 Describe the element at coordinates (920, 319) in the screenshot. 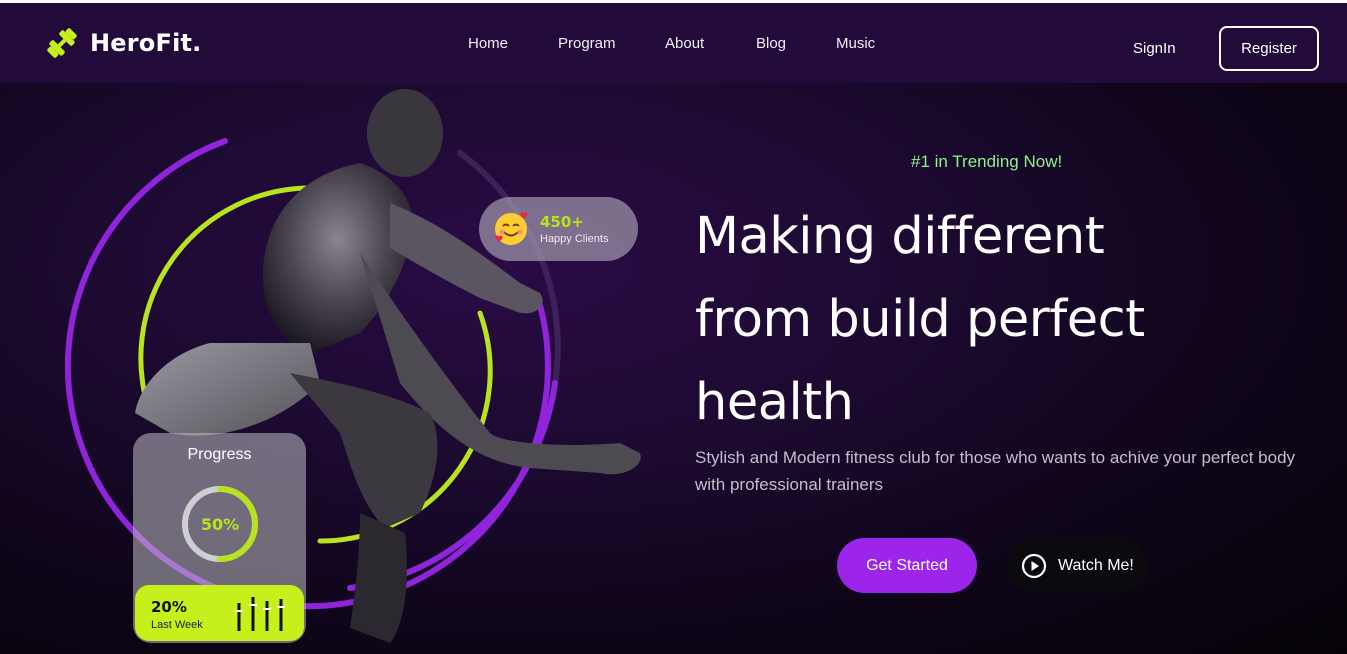

I see `headline-line-2: from build perfect` at that location.